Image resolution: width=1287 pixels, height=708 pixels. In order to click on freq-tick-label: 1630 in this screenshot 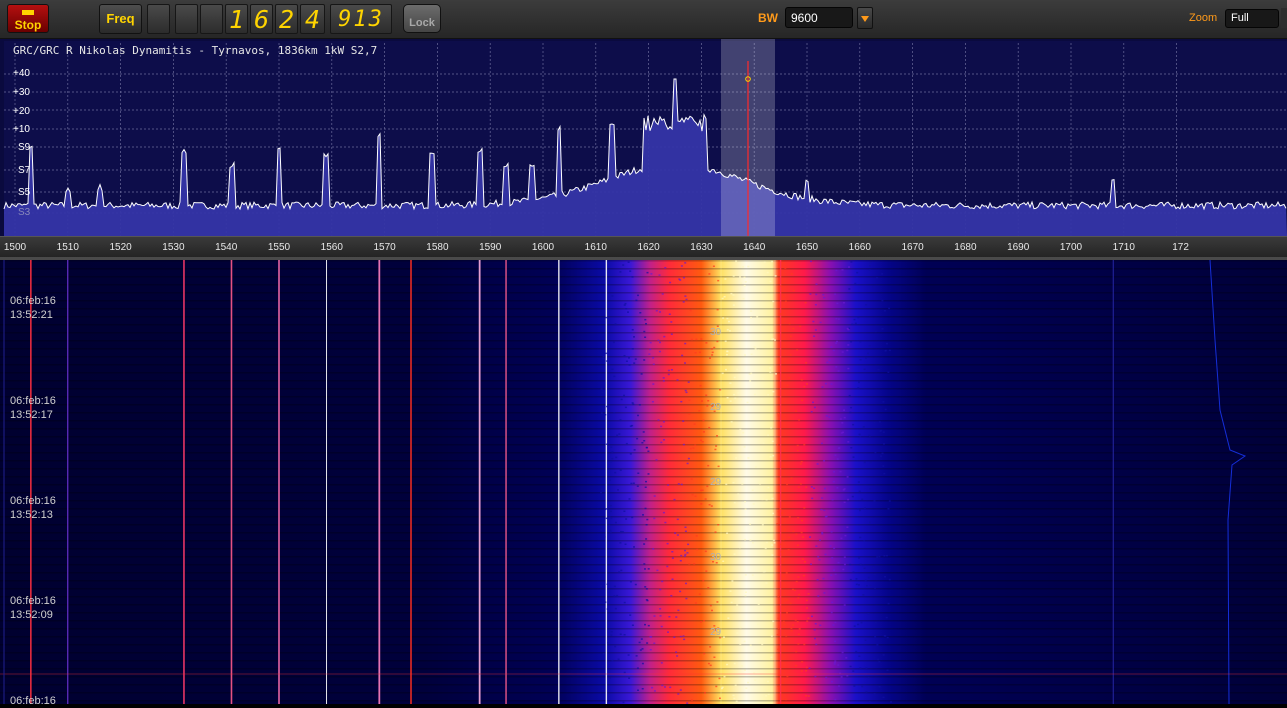, I will do `click(701, 247)`.